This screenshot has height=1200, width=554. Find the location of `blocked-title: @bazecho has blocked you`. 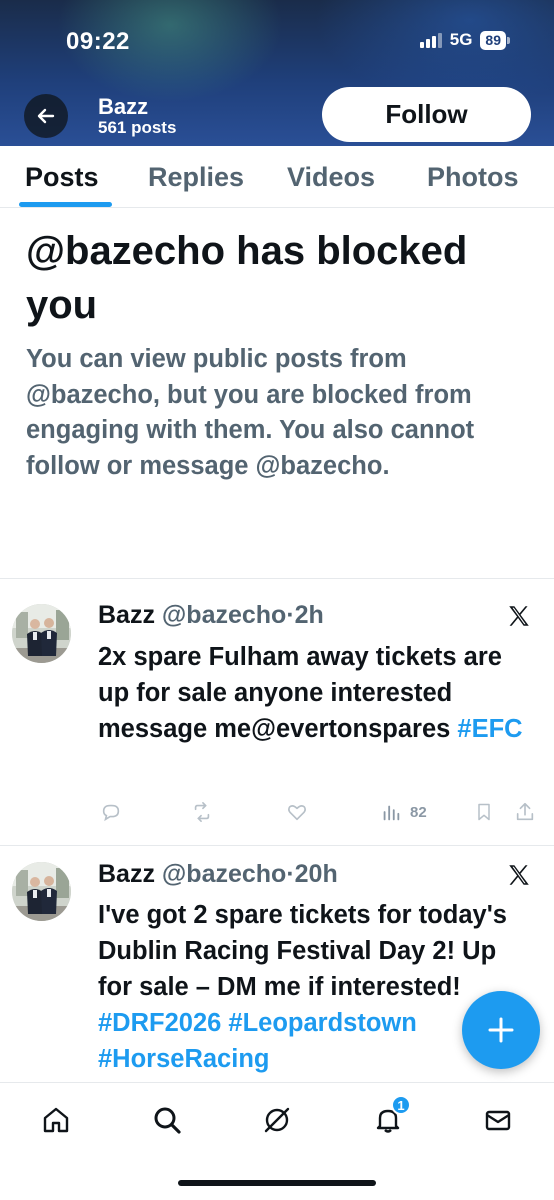

blocked-title: @bazecho has blocked you is located at coordinates (247, 278).